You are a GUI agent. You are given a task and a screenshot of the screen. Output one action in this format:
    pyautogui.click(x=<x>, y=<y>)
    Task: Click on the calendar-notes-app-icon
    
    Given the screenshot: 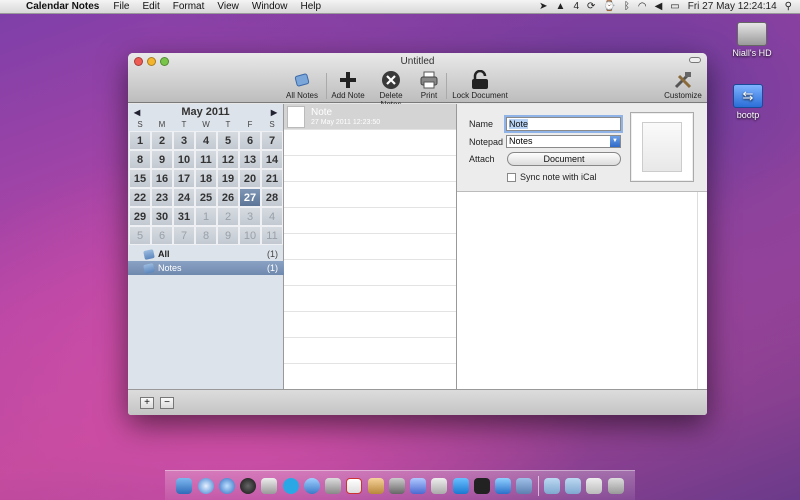 What is the action you would take?
    pyautogui.click(x=524, y=485)
    